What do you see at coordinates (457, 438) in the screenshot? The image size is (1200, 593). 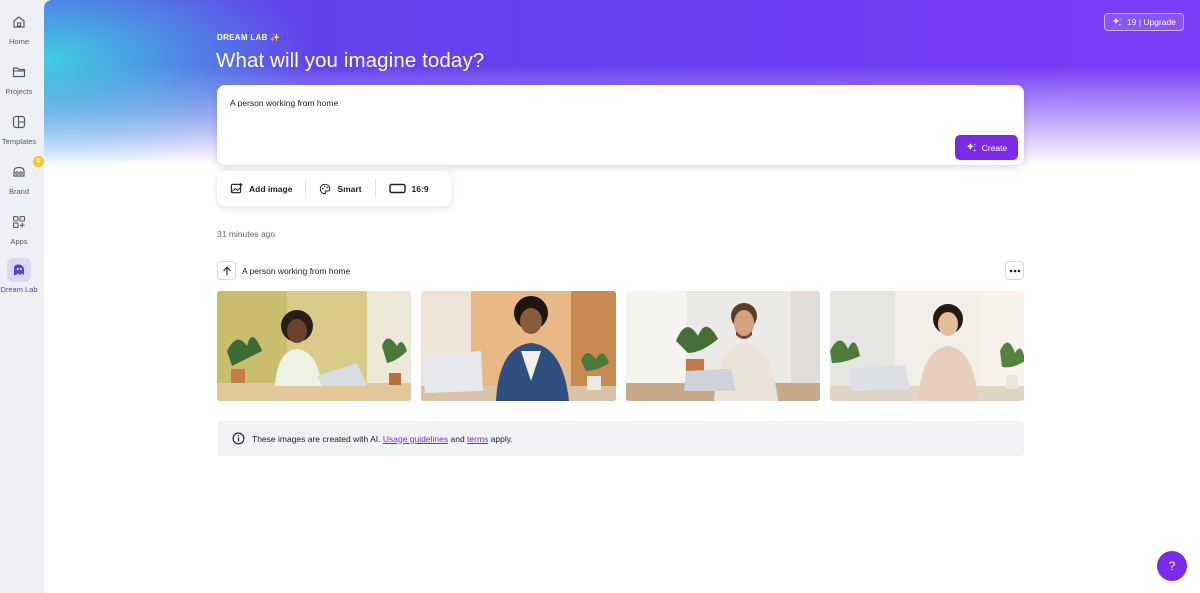 I see `notice-text: and` at bounding box center [457, 438].